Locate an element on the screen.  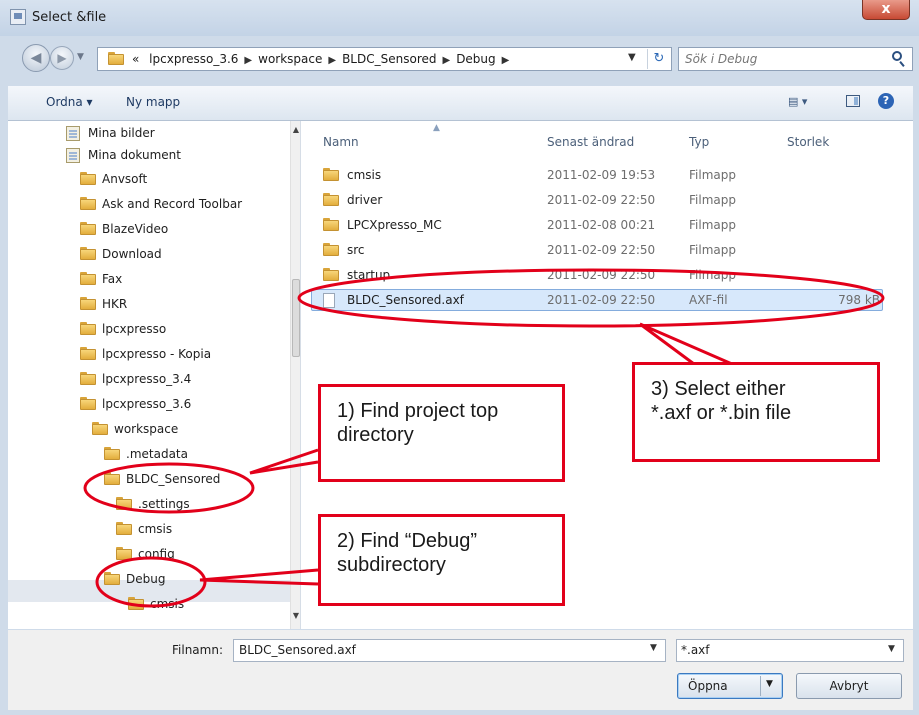
tree-item: Fax is located at coordinates (101, 279).